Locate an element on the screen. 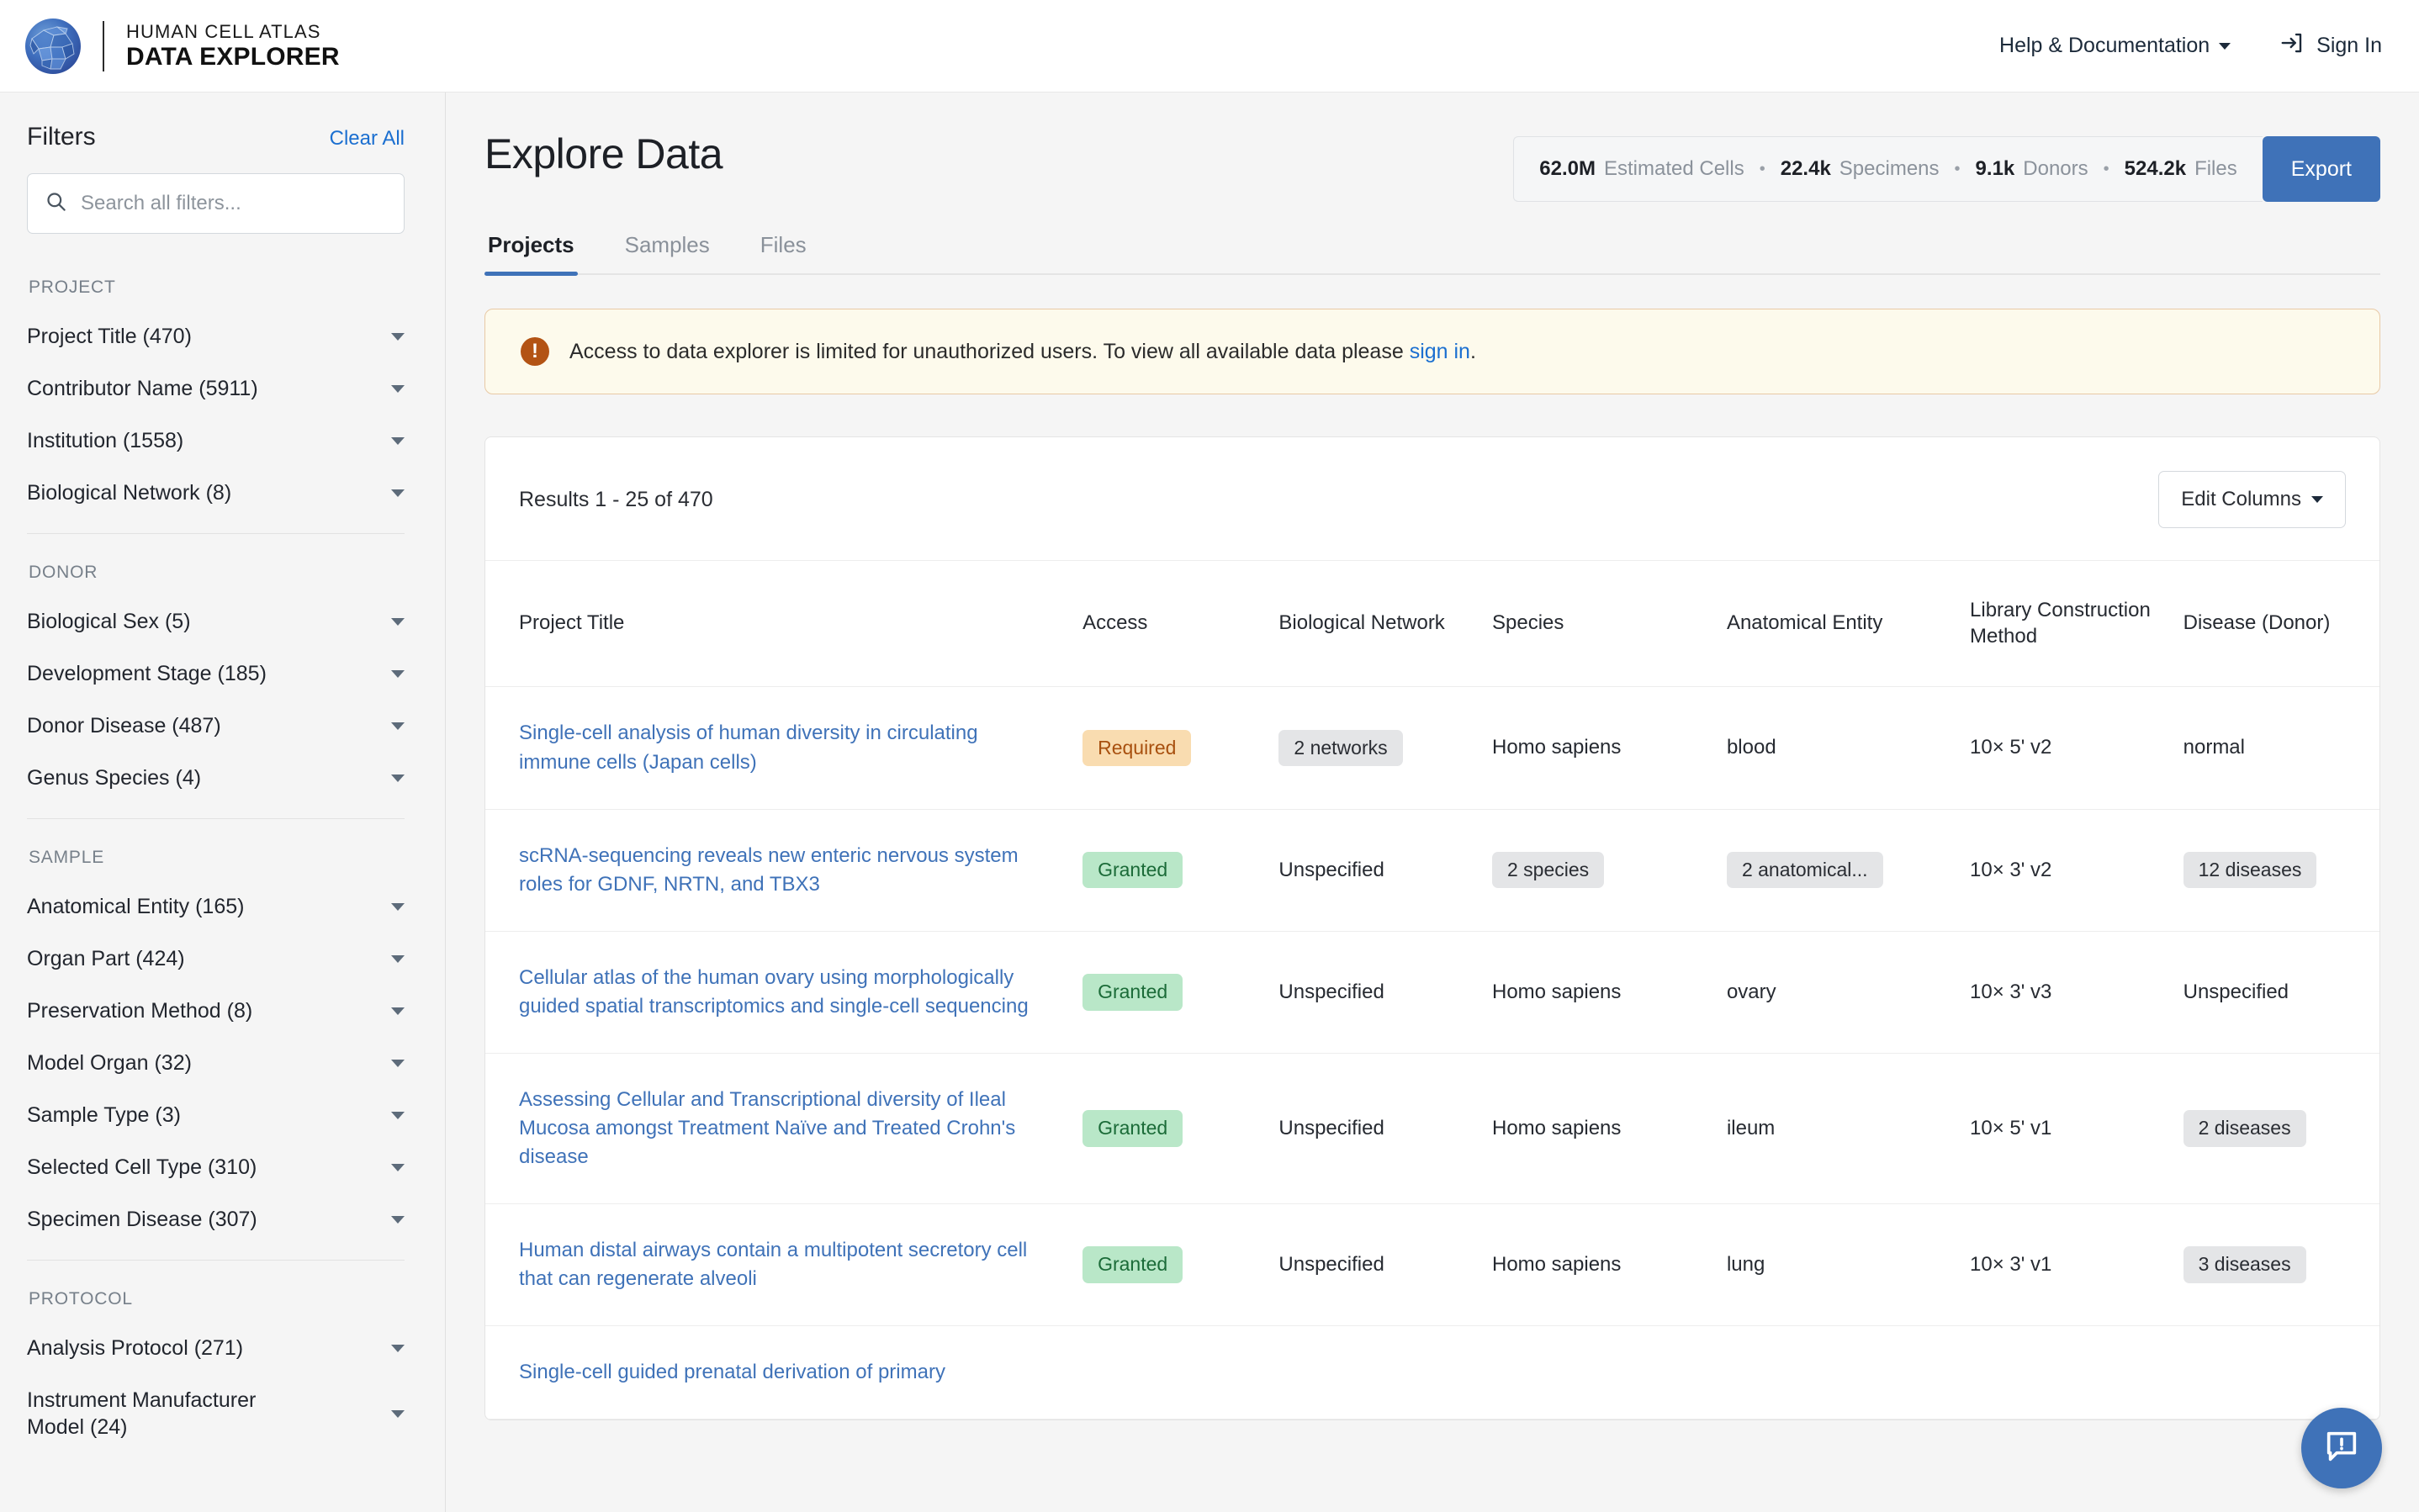  anatomical-entity-cell: ovary is located at coordinates (1848, 992).